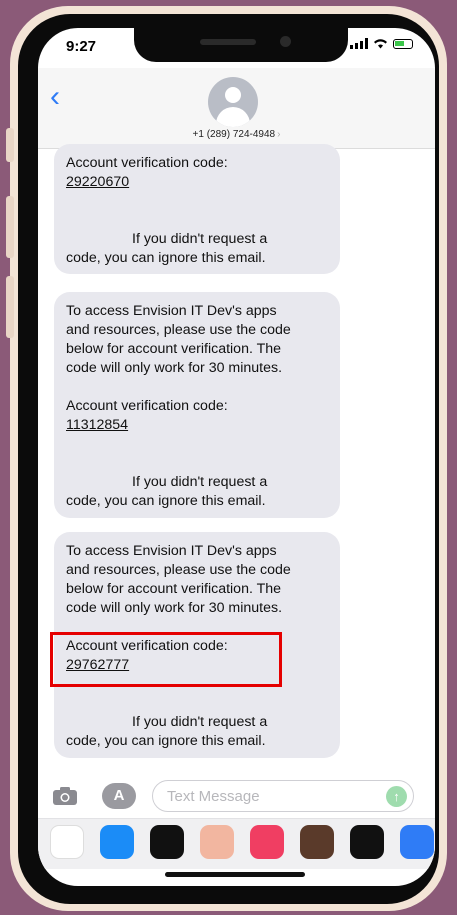  I want to click on avatar-head, so click(233, 95).